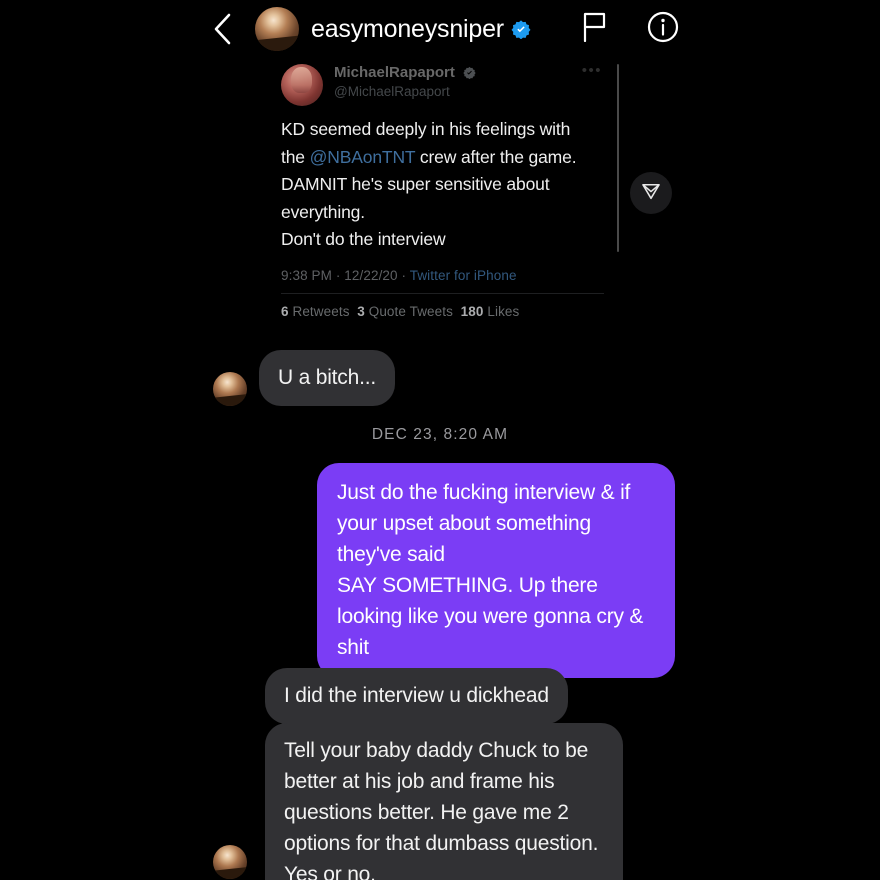 The image size is (880, 880). I want to click on conversation-header: easymoneysniper, so click(440, 29).